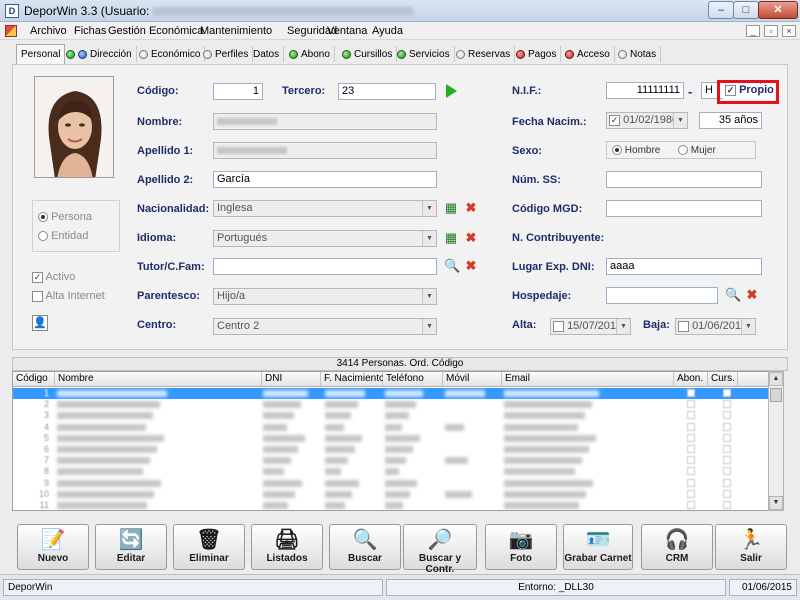  I want to click on table-row: 6, so click(396, 449).